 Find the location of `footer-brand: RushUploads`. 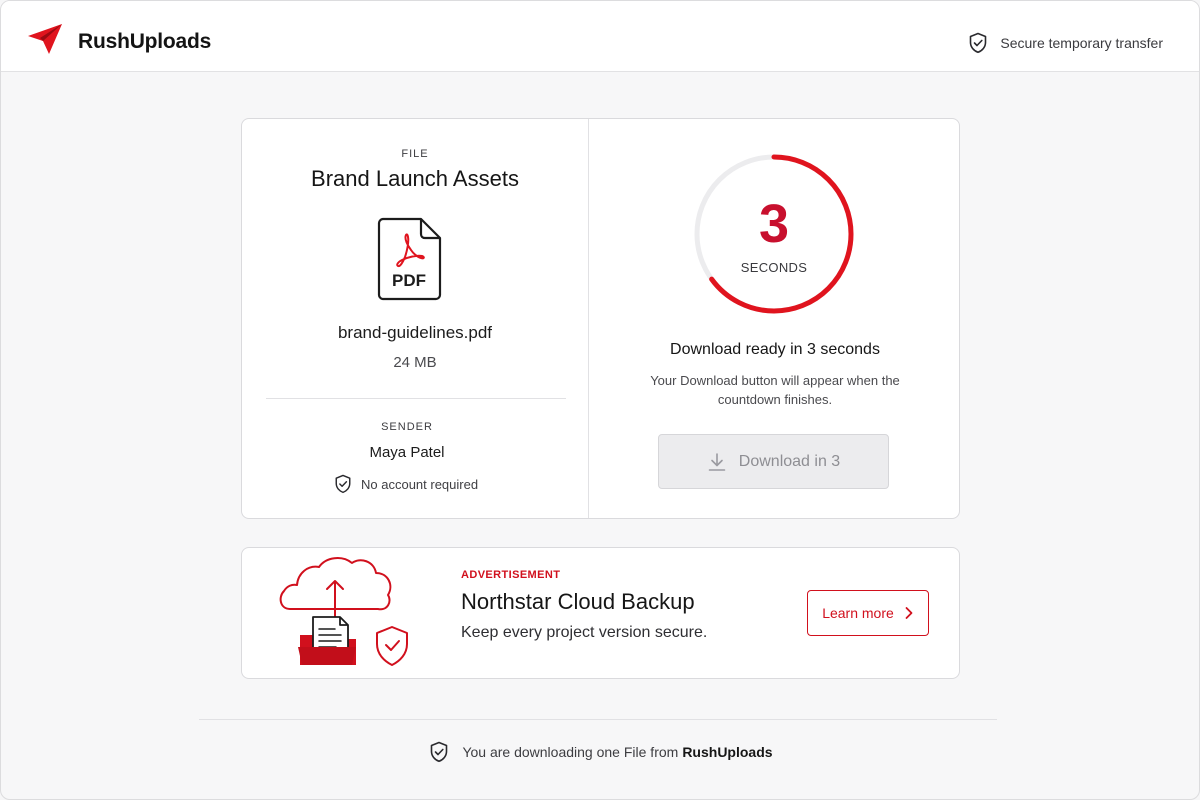

footer-brand: RushUploads is located at coordinates (727, 752).